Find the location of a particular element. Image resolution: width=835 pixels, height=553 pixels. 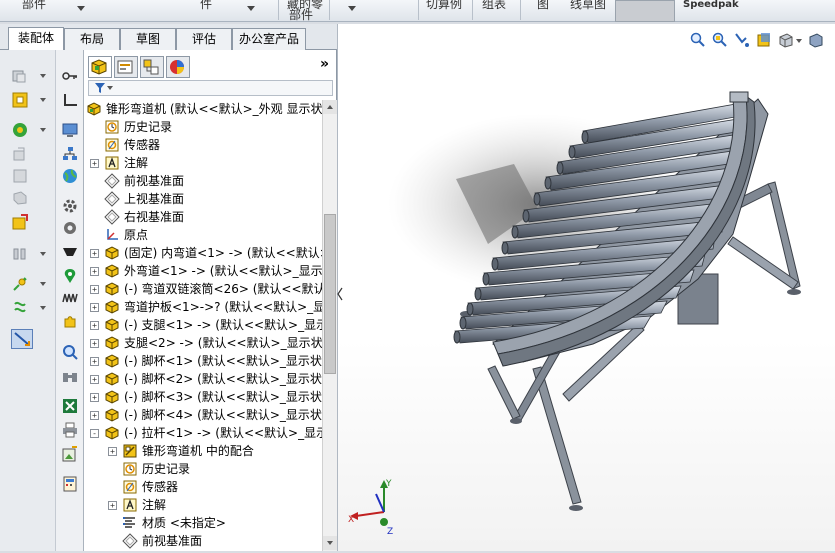

tab-evaluate: 评估 is located at coordinates (204, 39).